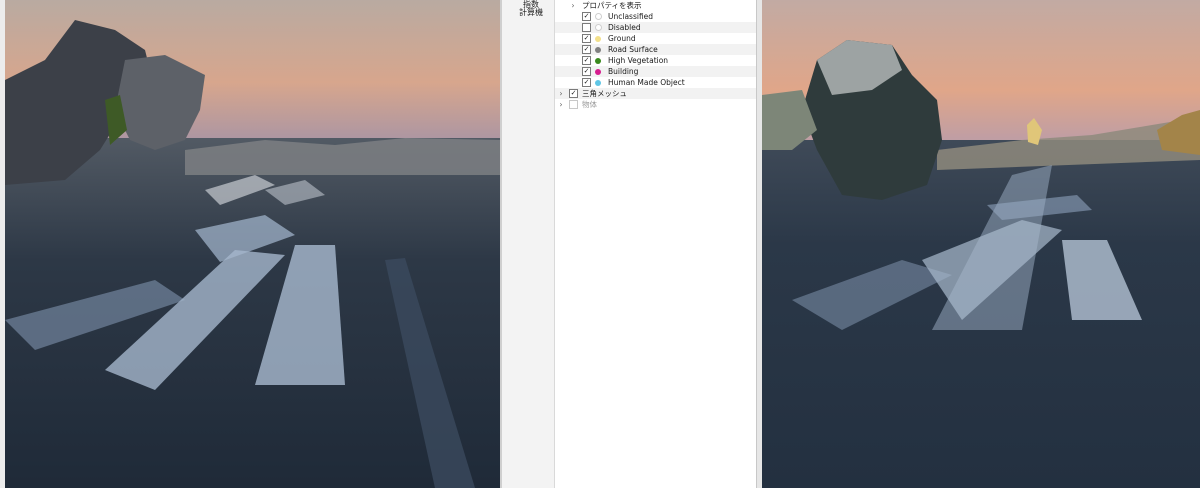 This screenshot has height=488, width=1200. What do you see at coordinates (655, 5) in the screenshot?
I see `properties-row: › プロパティを表示` at bounding box center [655, 5].